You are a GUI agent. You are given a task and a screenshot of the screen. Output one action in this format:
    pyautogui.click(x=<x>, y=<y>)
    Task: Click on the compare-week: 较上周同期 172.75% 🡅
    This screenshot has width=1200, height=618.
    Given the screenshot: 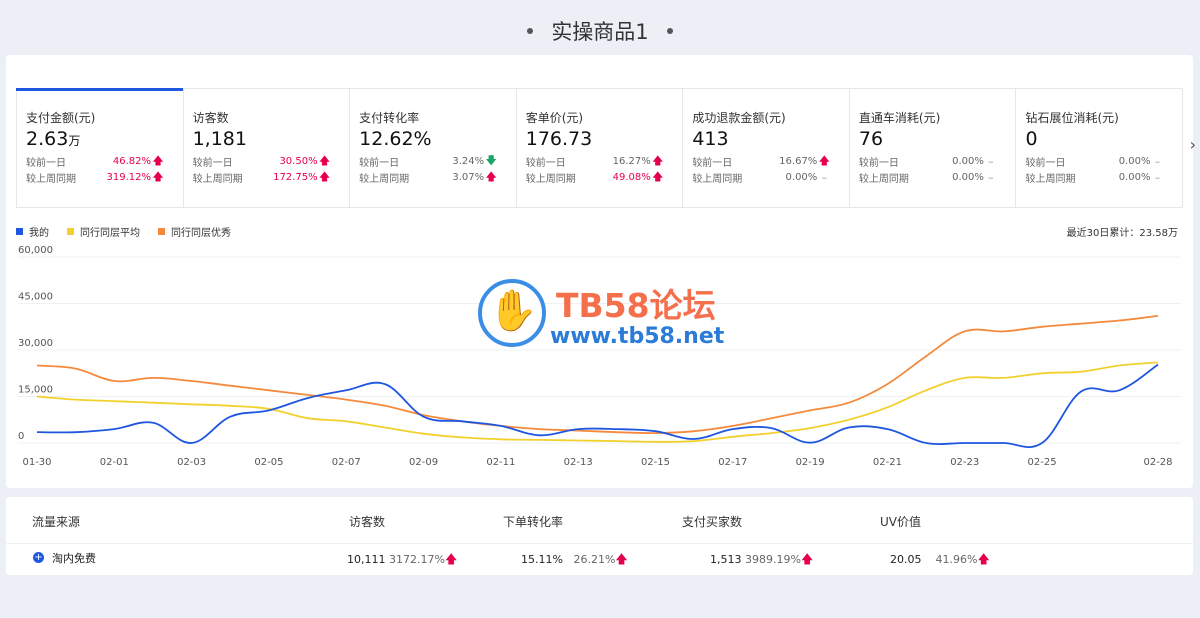 What is the action you would take?
    pyautogui.click(x=261, y=177)
    